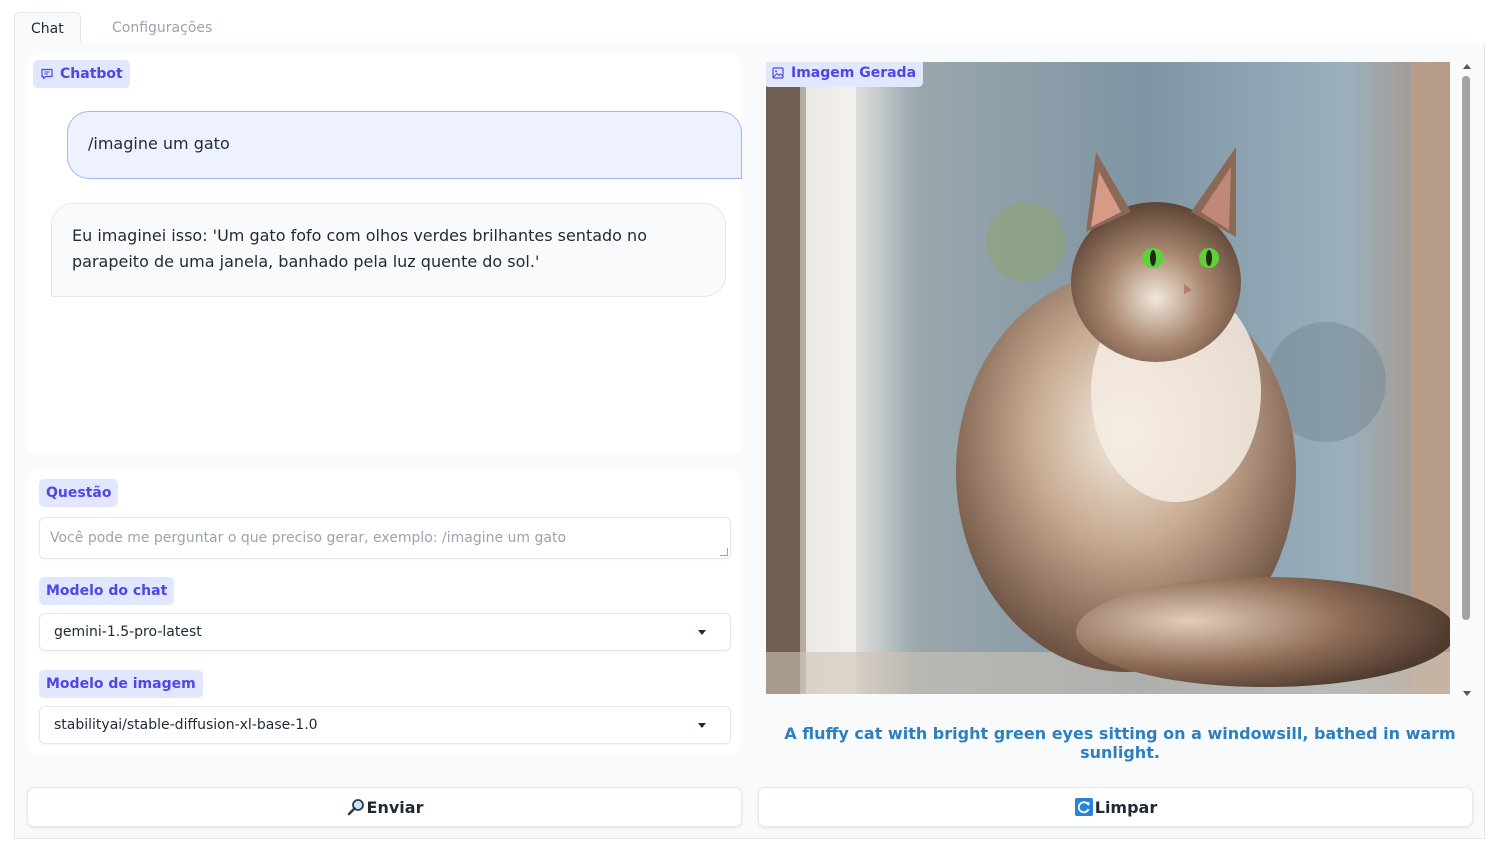 This screenshot has height=841, width=1500. I want to click on chat-model-label-text: Modelo do chat, so click(107, 591).